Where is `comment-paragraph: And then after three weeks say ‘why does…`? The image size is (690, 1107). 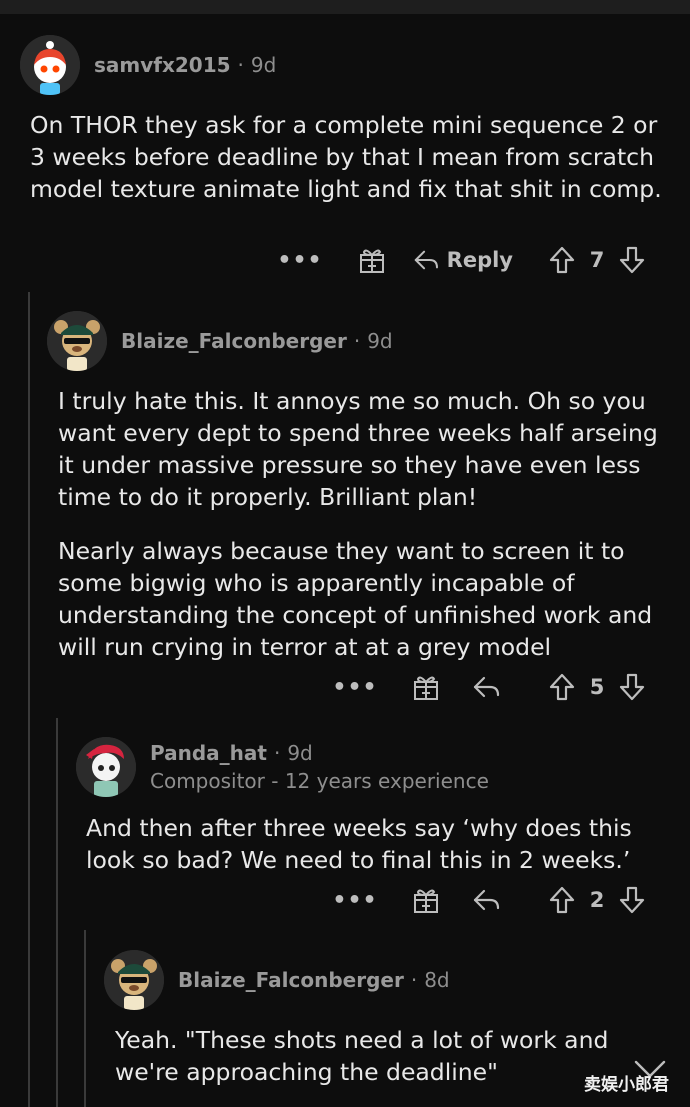
comment-paragraph: And then after three weeks say ‘why does… is located at coordinates (359, 844).